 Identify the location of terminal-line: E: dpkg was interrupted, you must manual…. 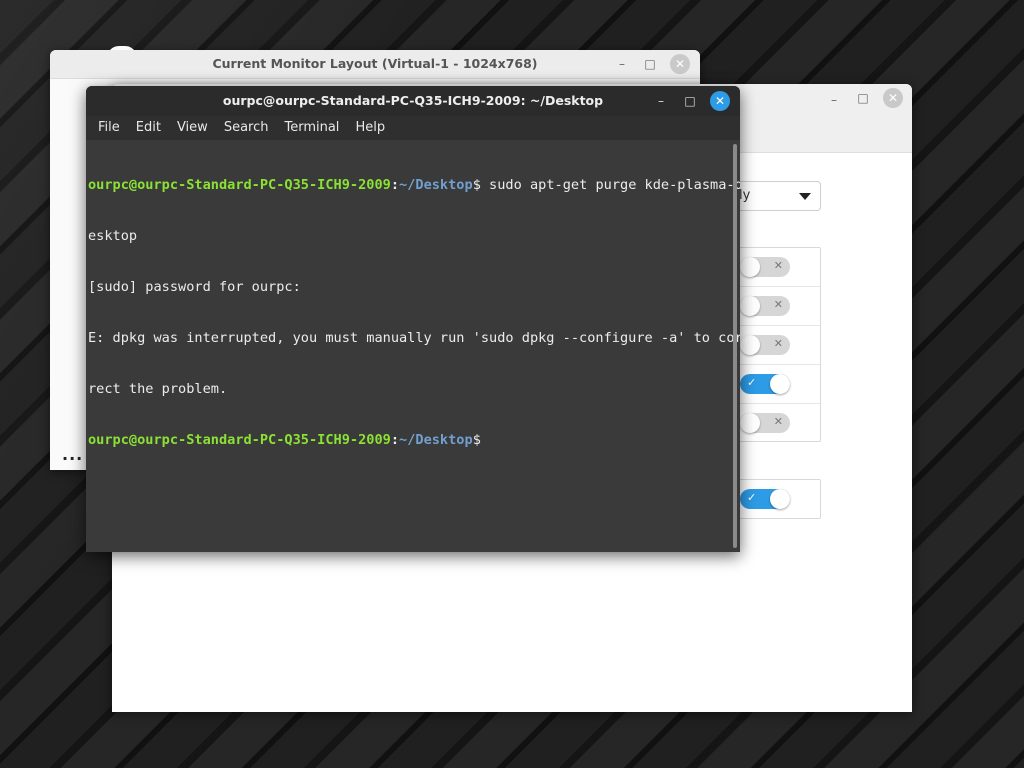
(414, 338).